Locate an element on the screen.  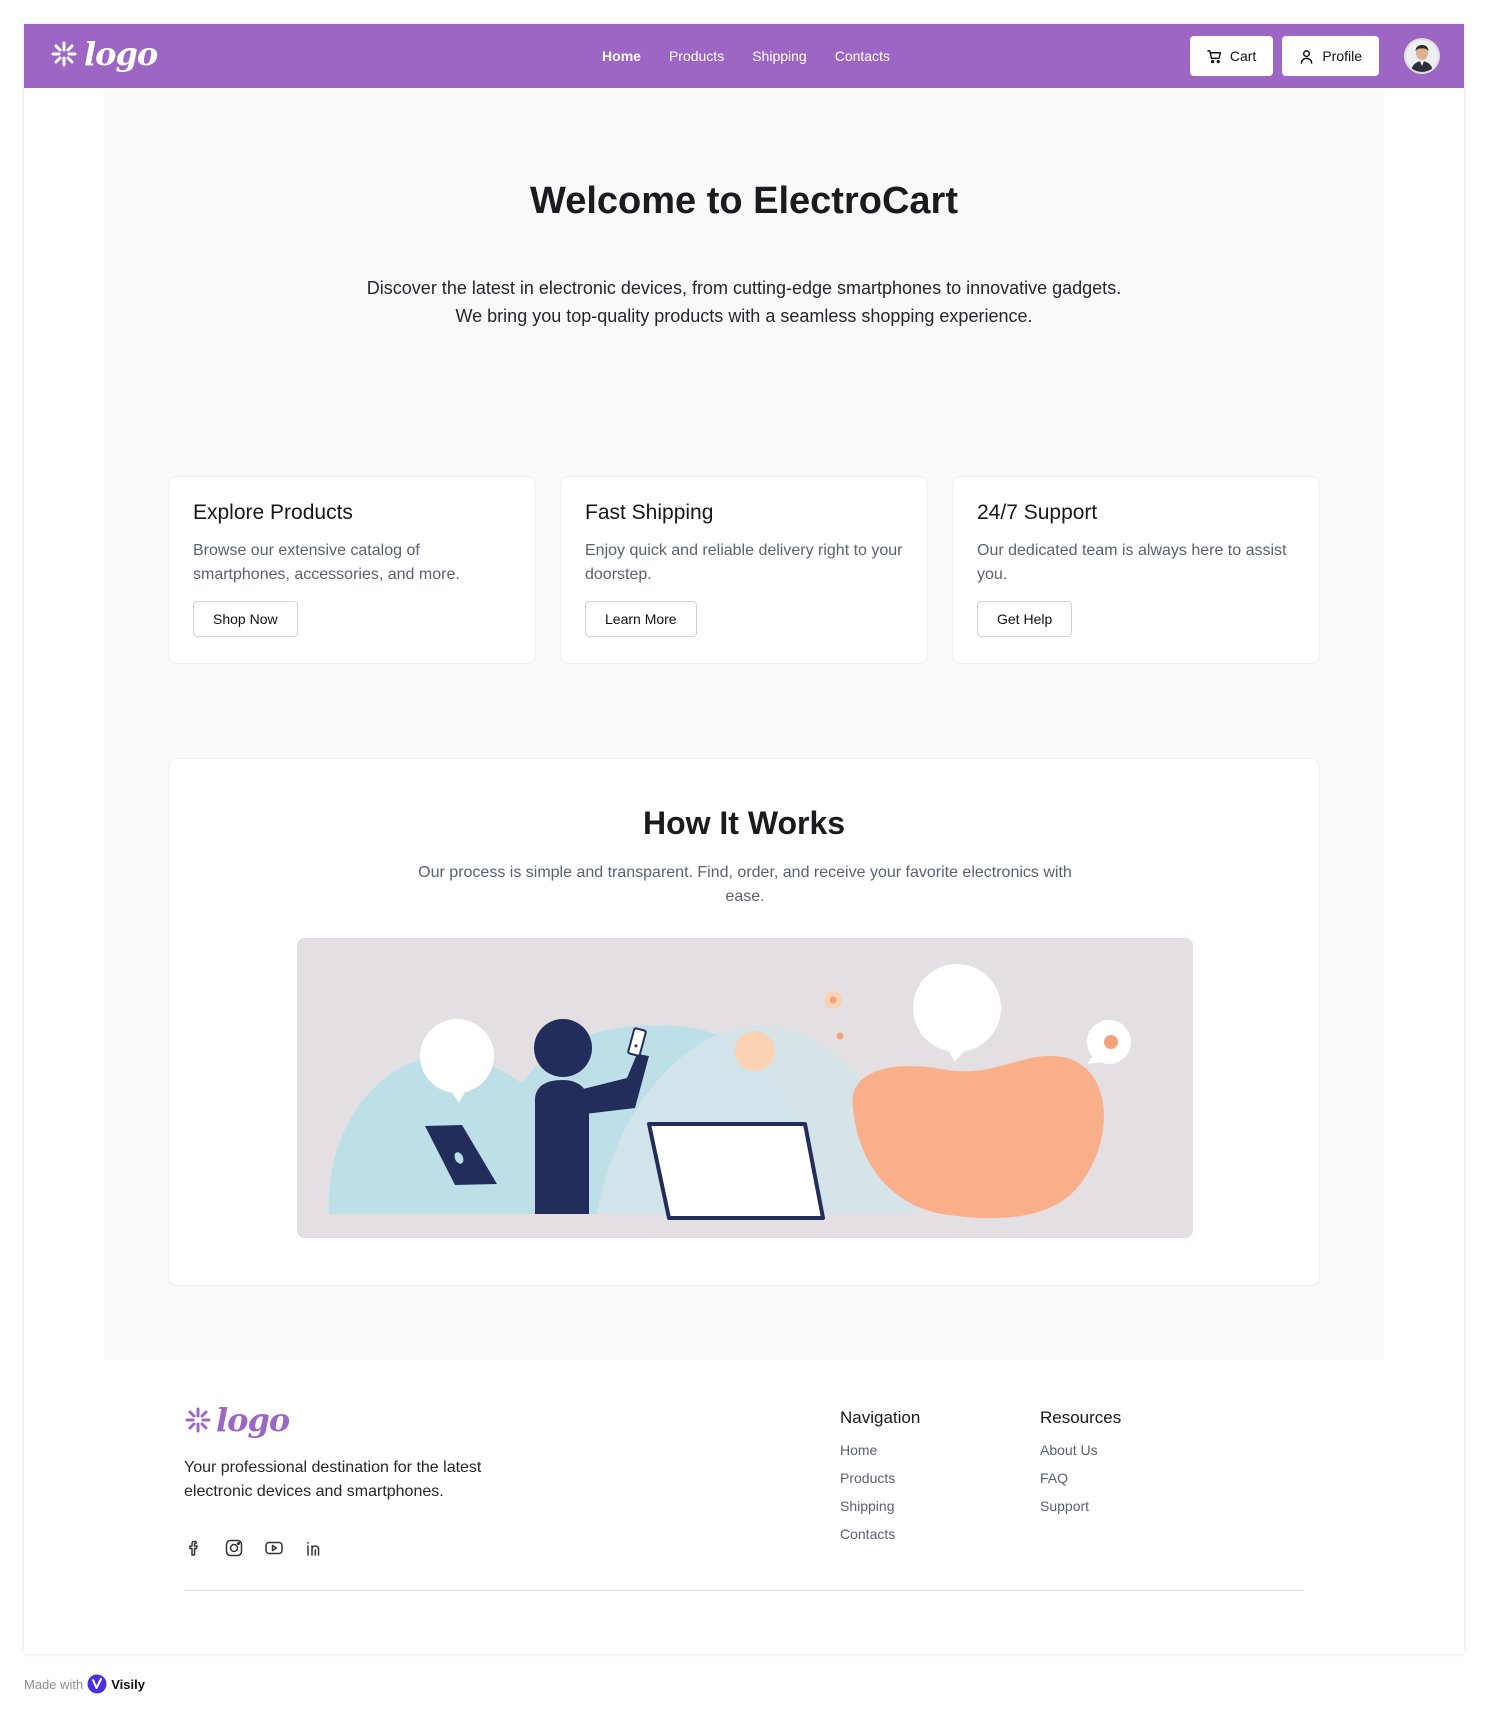
footer-link-about: About Us is located at coordinates (1080, 1450).